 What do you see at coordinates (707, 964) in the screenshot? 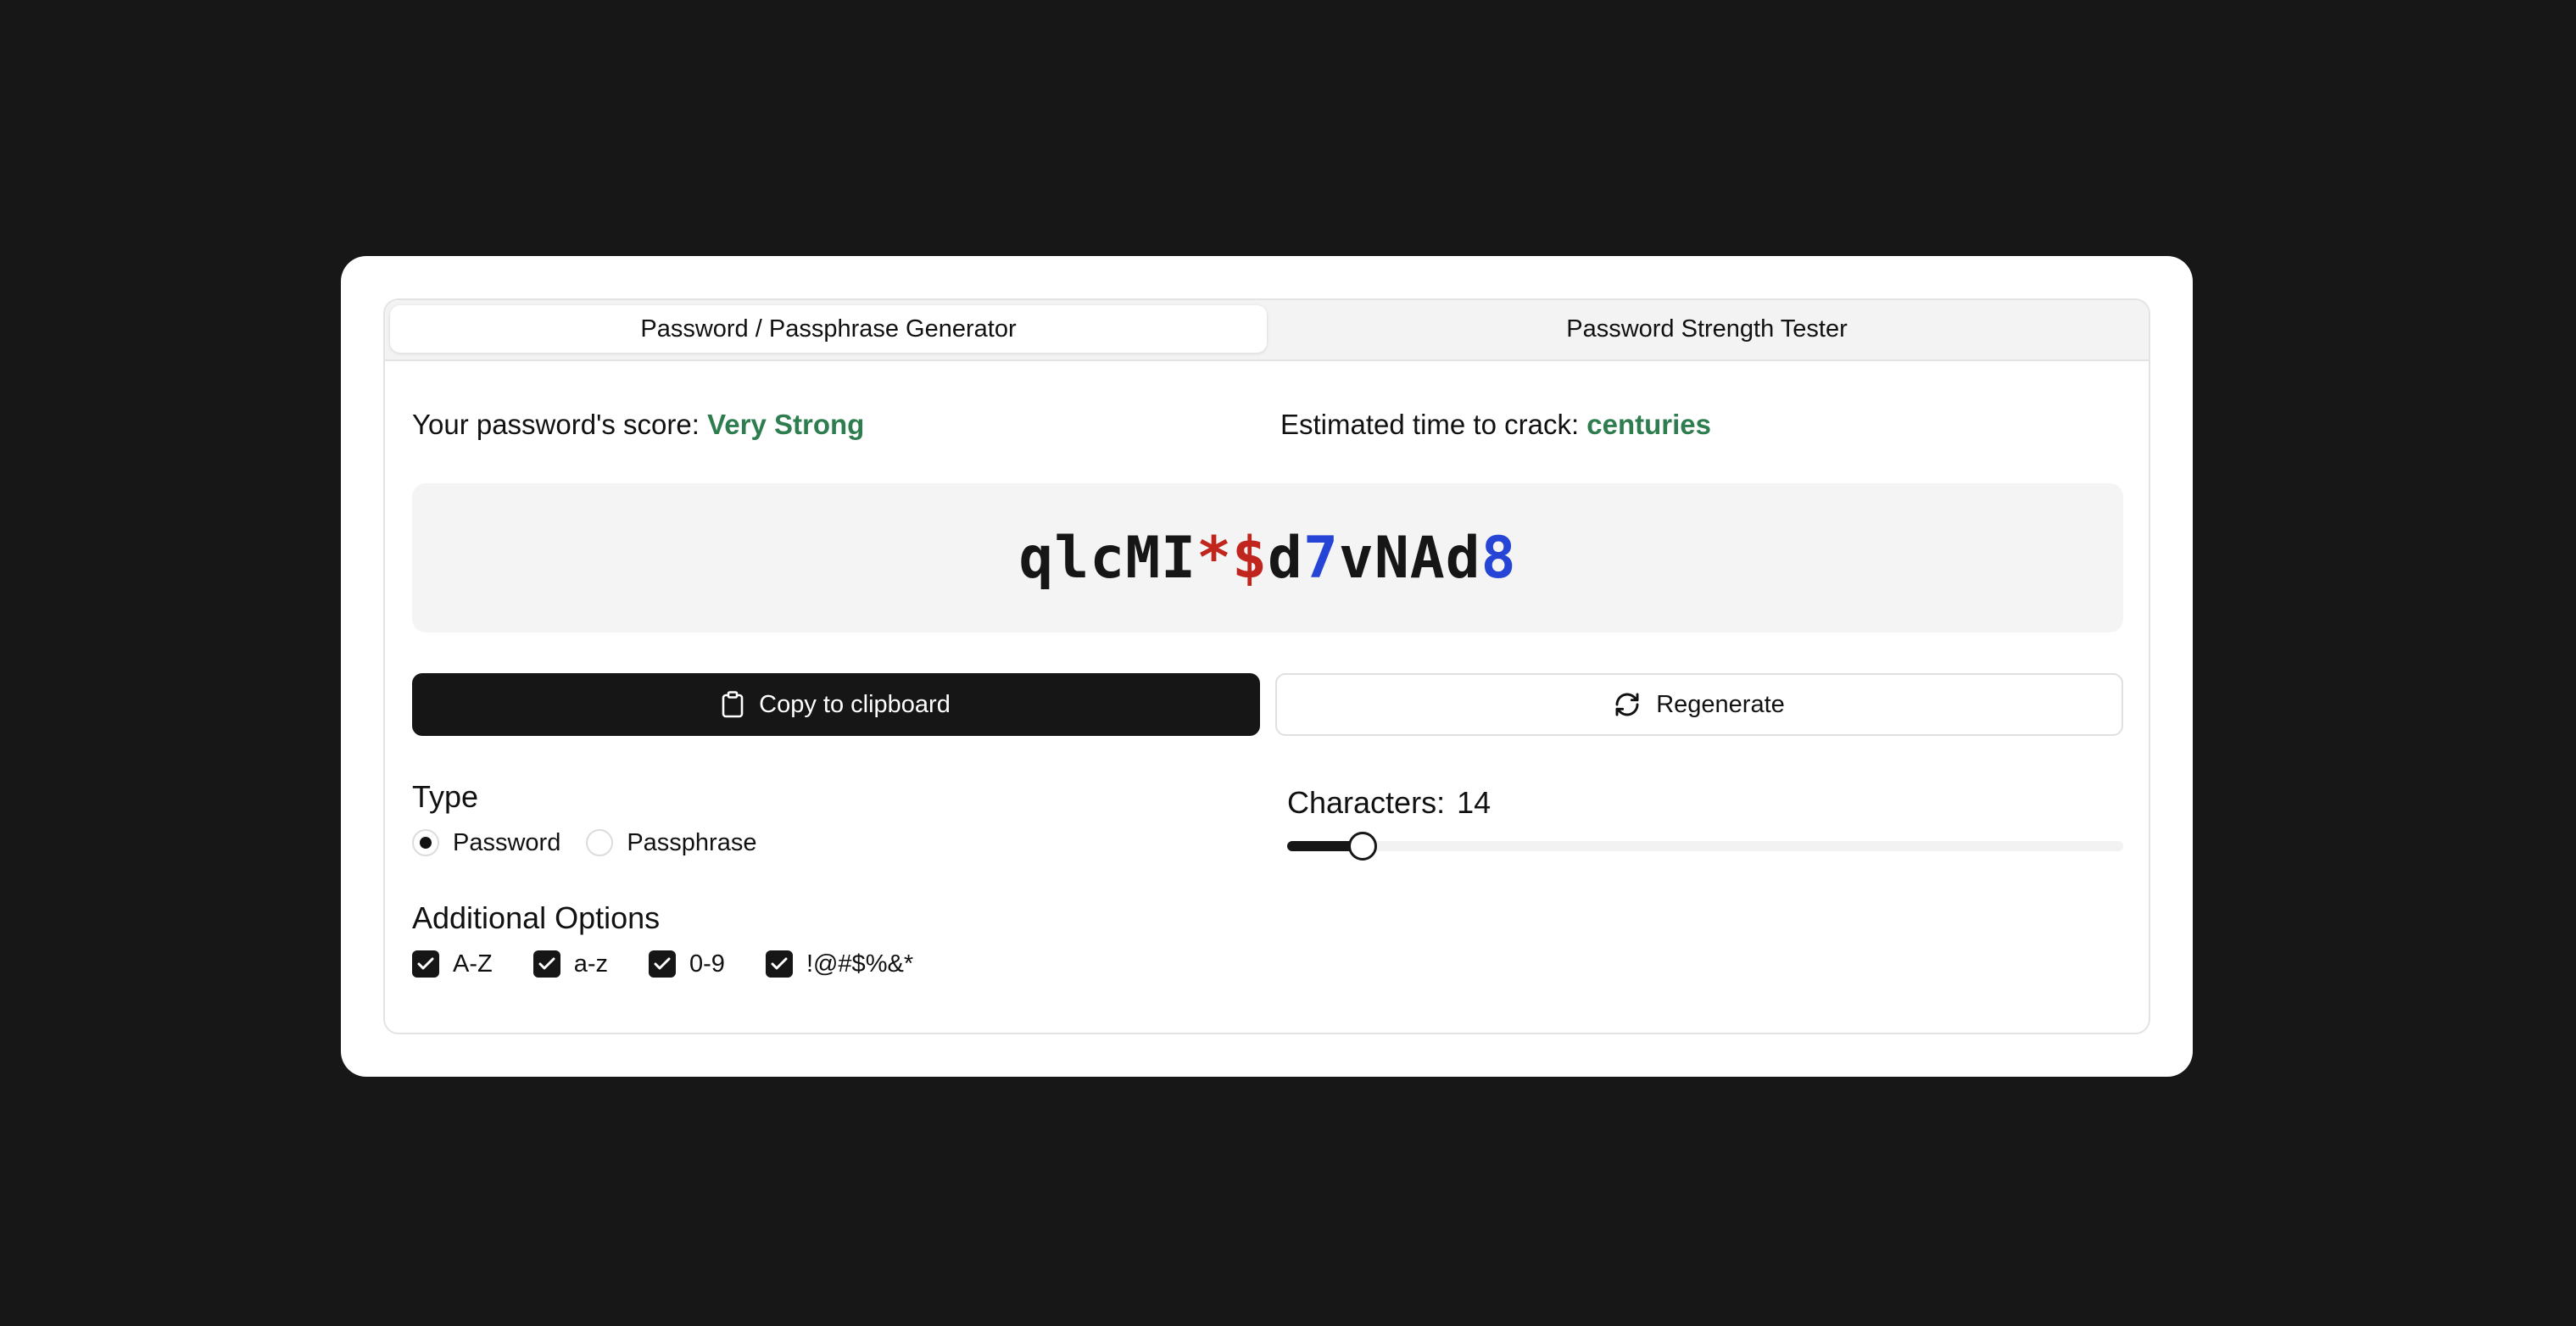
I see `checkbox-numbers-label: 0-9` at bounding box center [707, 964].